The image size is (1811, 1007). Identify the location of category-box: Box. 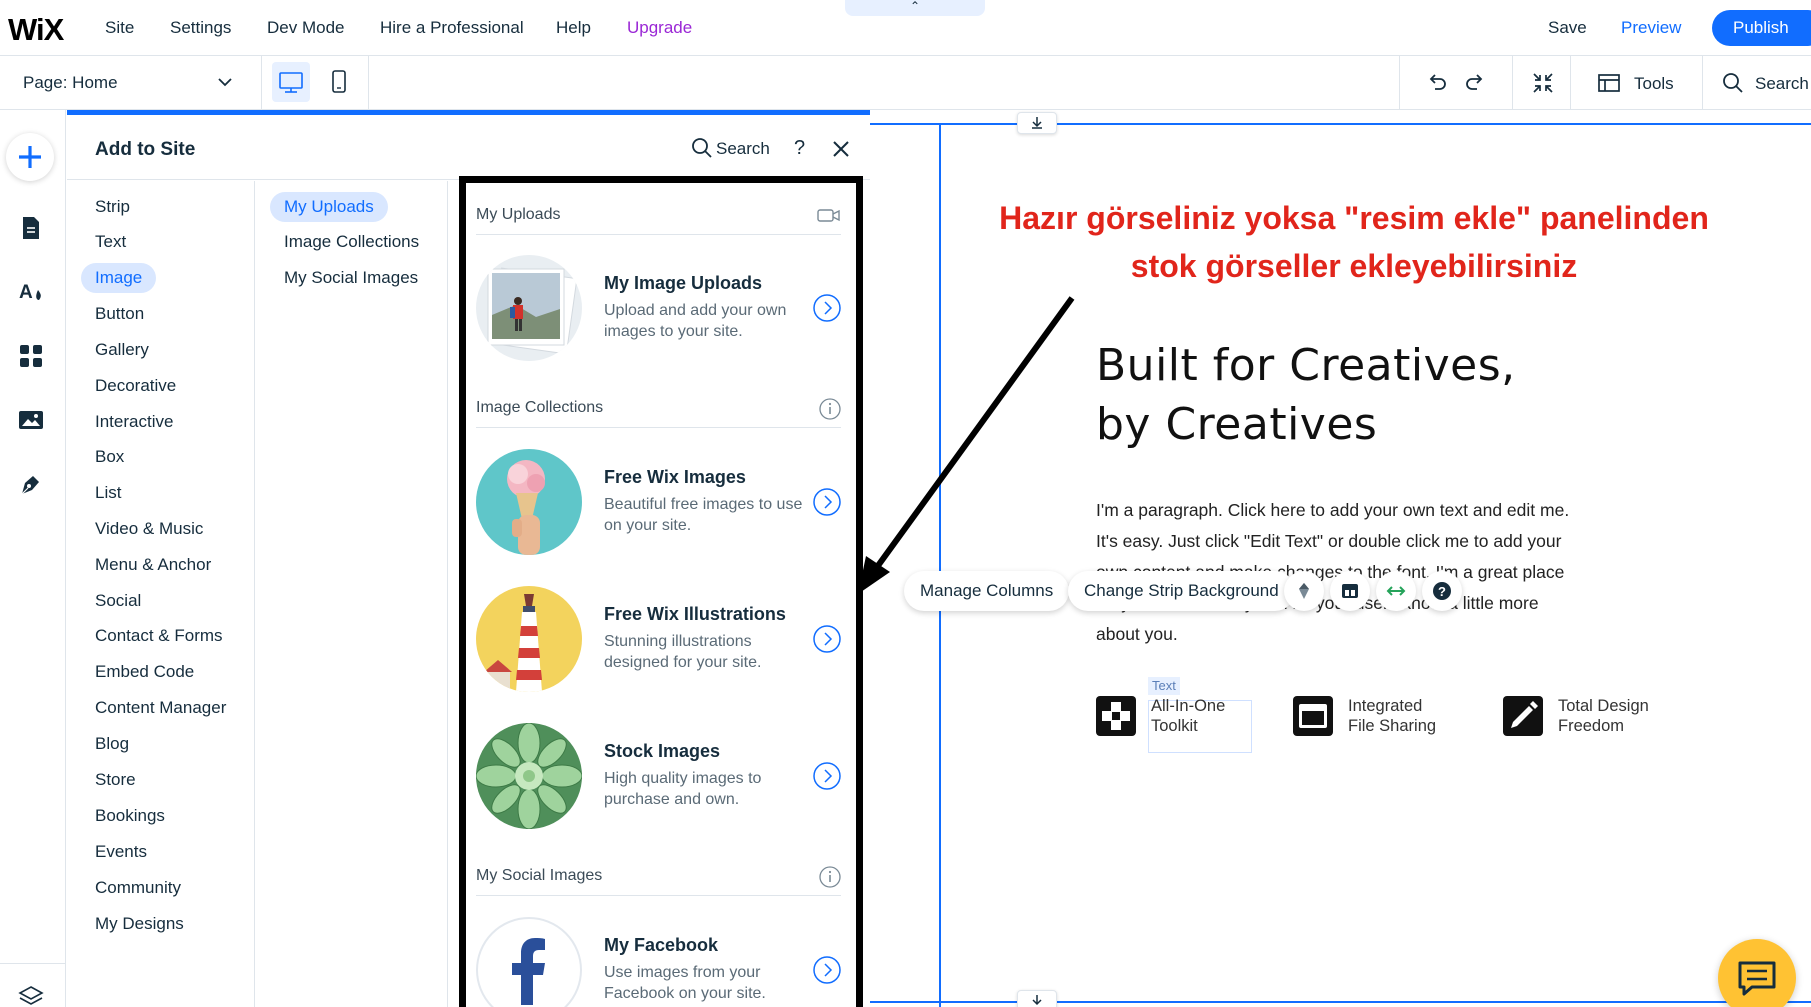
(109, 457).